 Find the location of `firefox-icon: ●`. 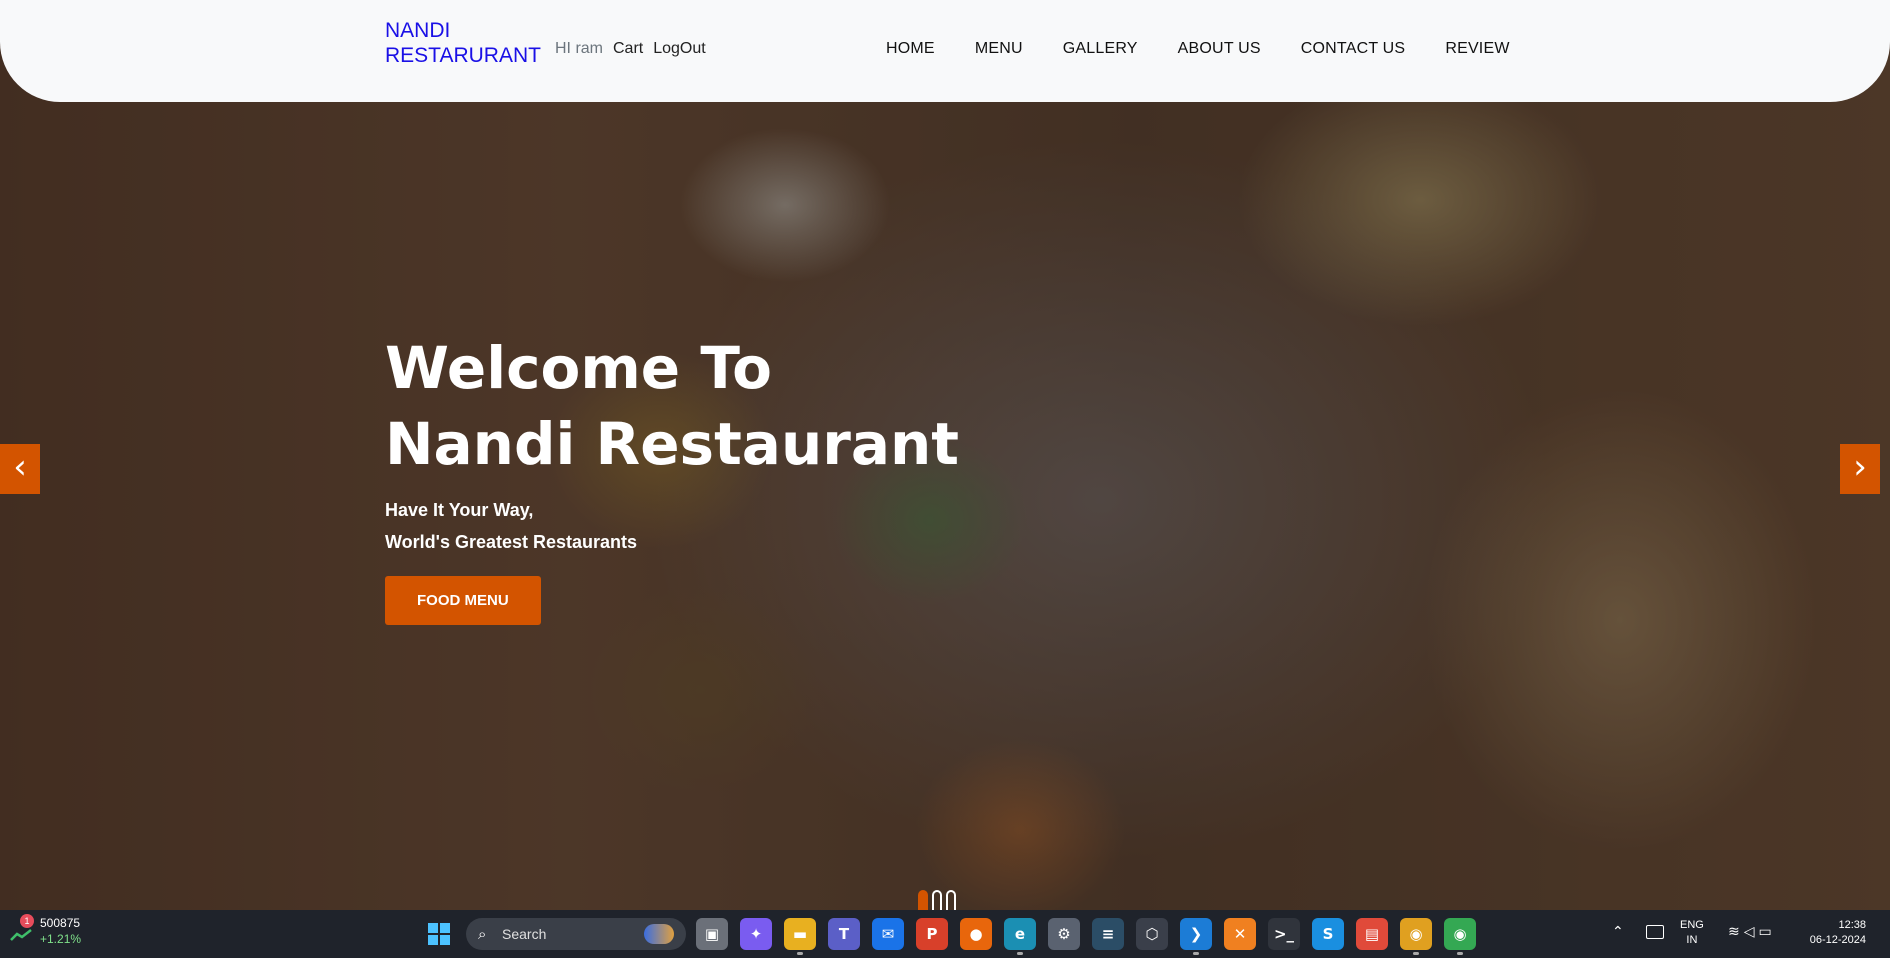

firefox-icon: ● is located at coordinates (976, 934).